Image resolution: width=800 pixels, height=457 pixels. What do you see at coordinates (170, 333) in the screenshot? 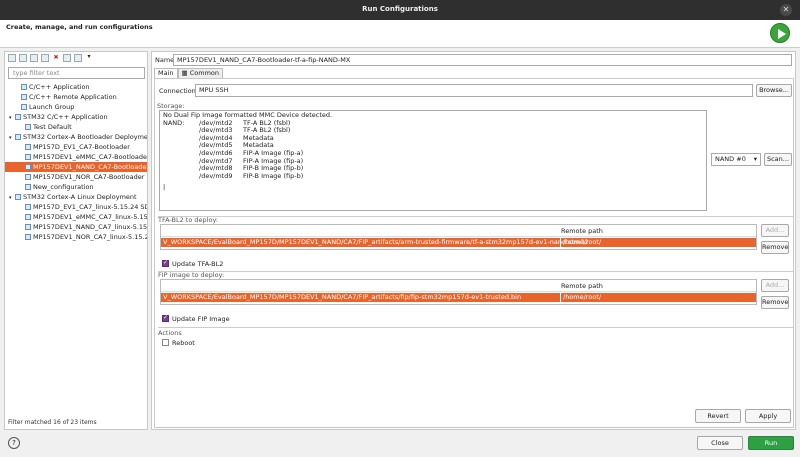
I see `actions-label: Actions` at bounding box center [170, 333].